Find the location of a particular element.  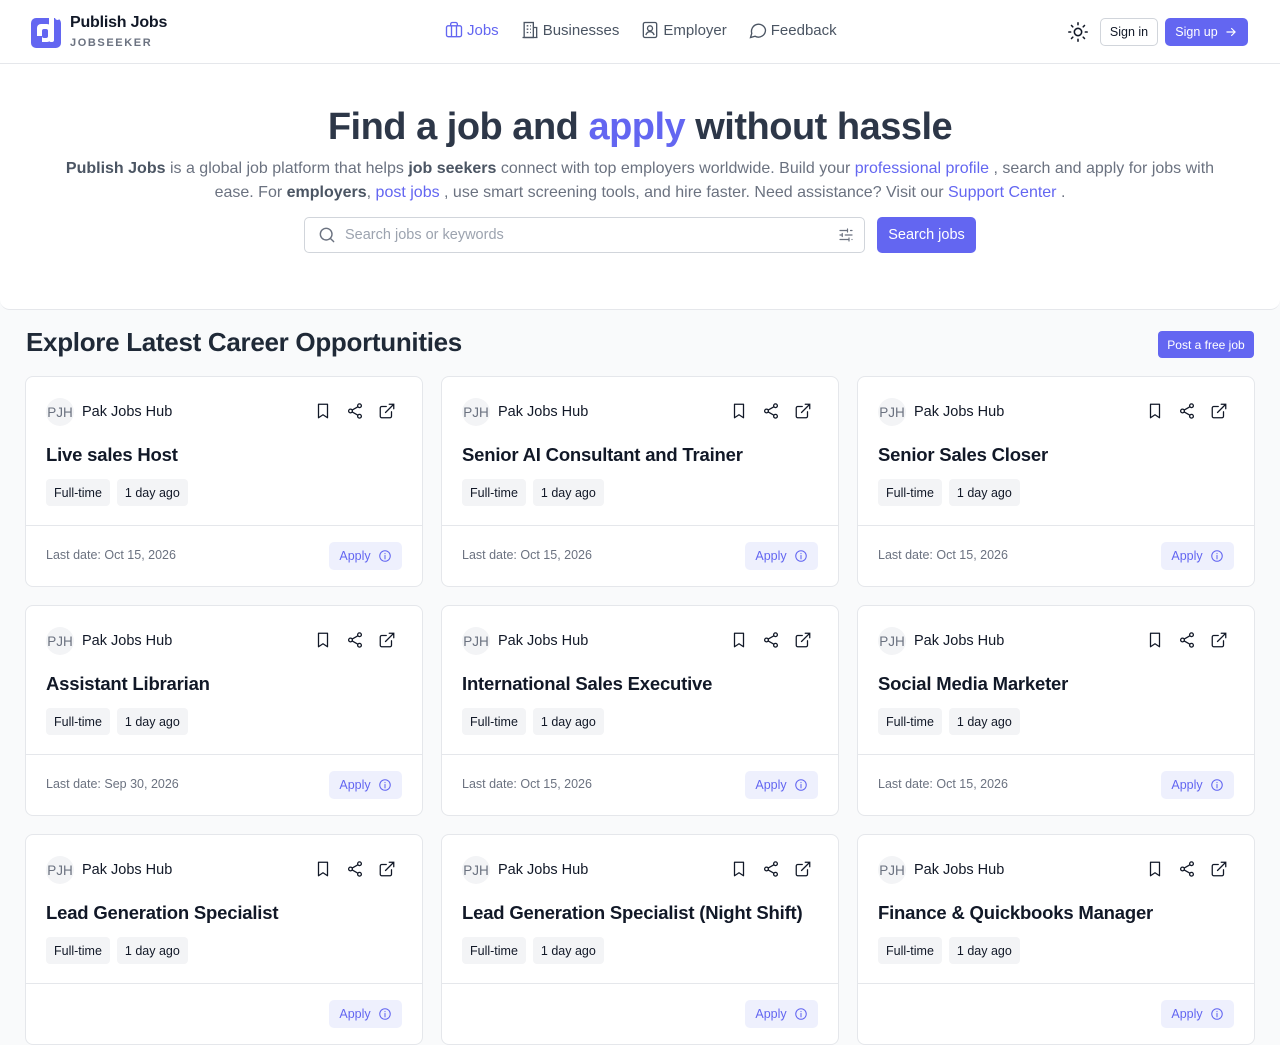

job-title: Lead Generation Specialist (Night Shift) is located at coordinates (632, 913).